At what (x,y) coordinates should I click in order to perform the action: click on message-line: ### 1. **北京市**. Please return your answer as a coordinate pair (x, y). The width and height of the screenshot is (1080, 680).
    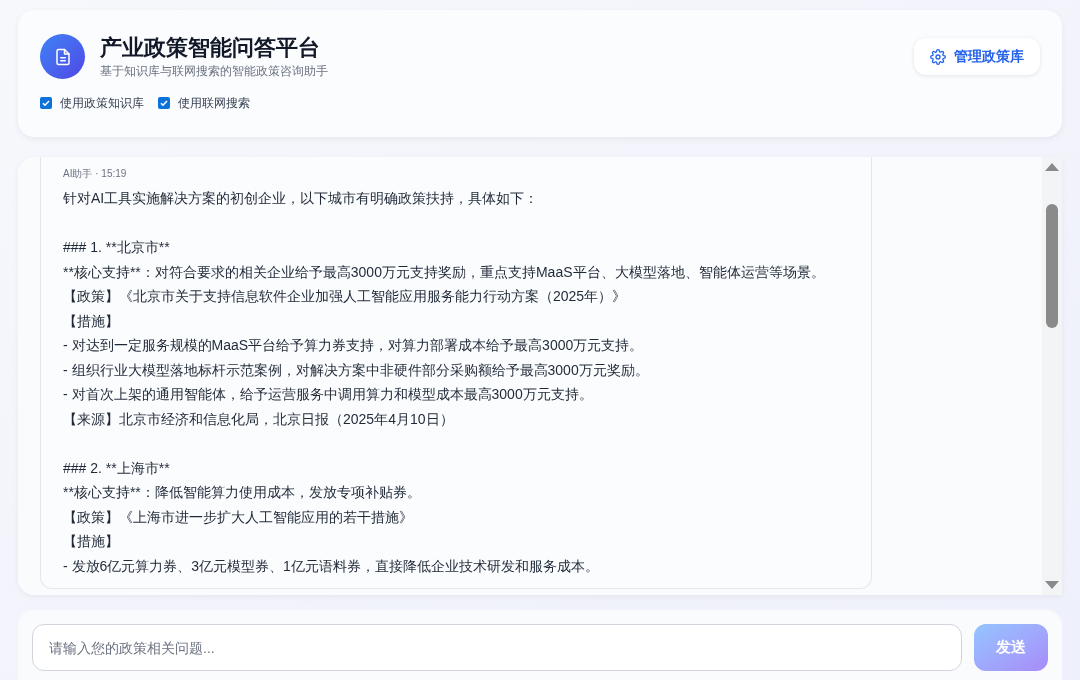
    Looking at the image, I should click on (117, 247).